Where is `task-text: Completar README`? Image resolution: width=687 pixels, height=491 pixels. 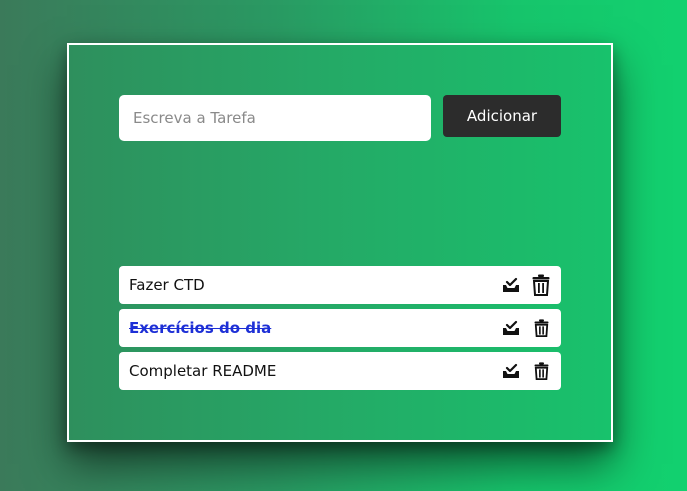
task-text: Completar README is located at coordinates (203, 371).